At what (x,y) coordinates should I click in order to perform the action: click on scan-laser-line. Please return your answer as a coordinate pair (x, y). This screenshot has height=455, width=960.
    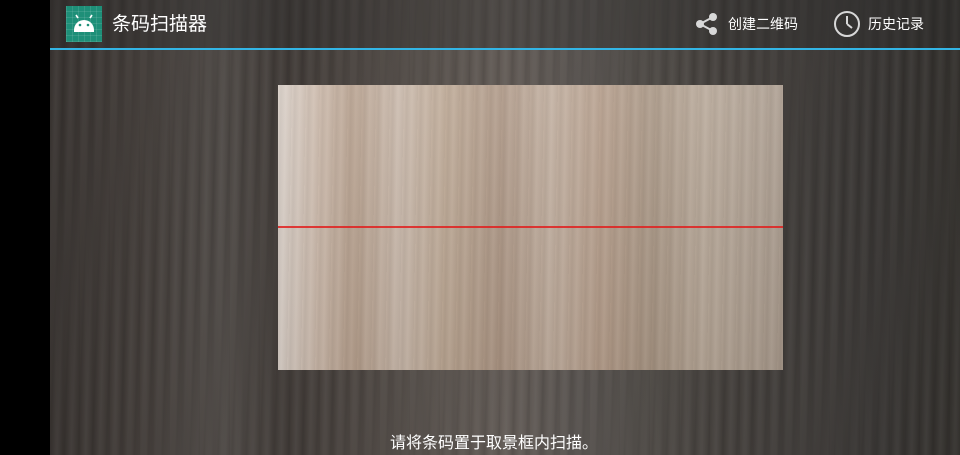
    Looking at the image, I should click on (530, 227).